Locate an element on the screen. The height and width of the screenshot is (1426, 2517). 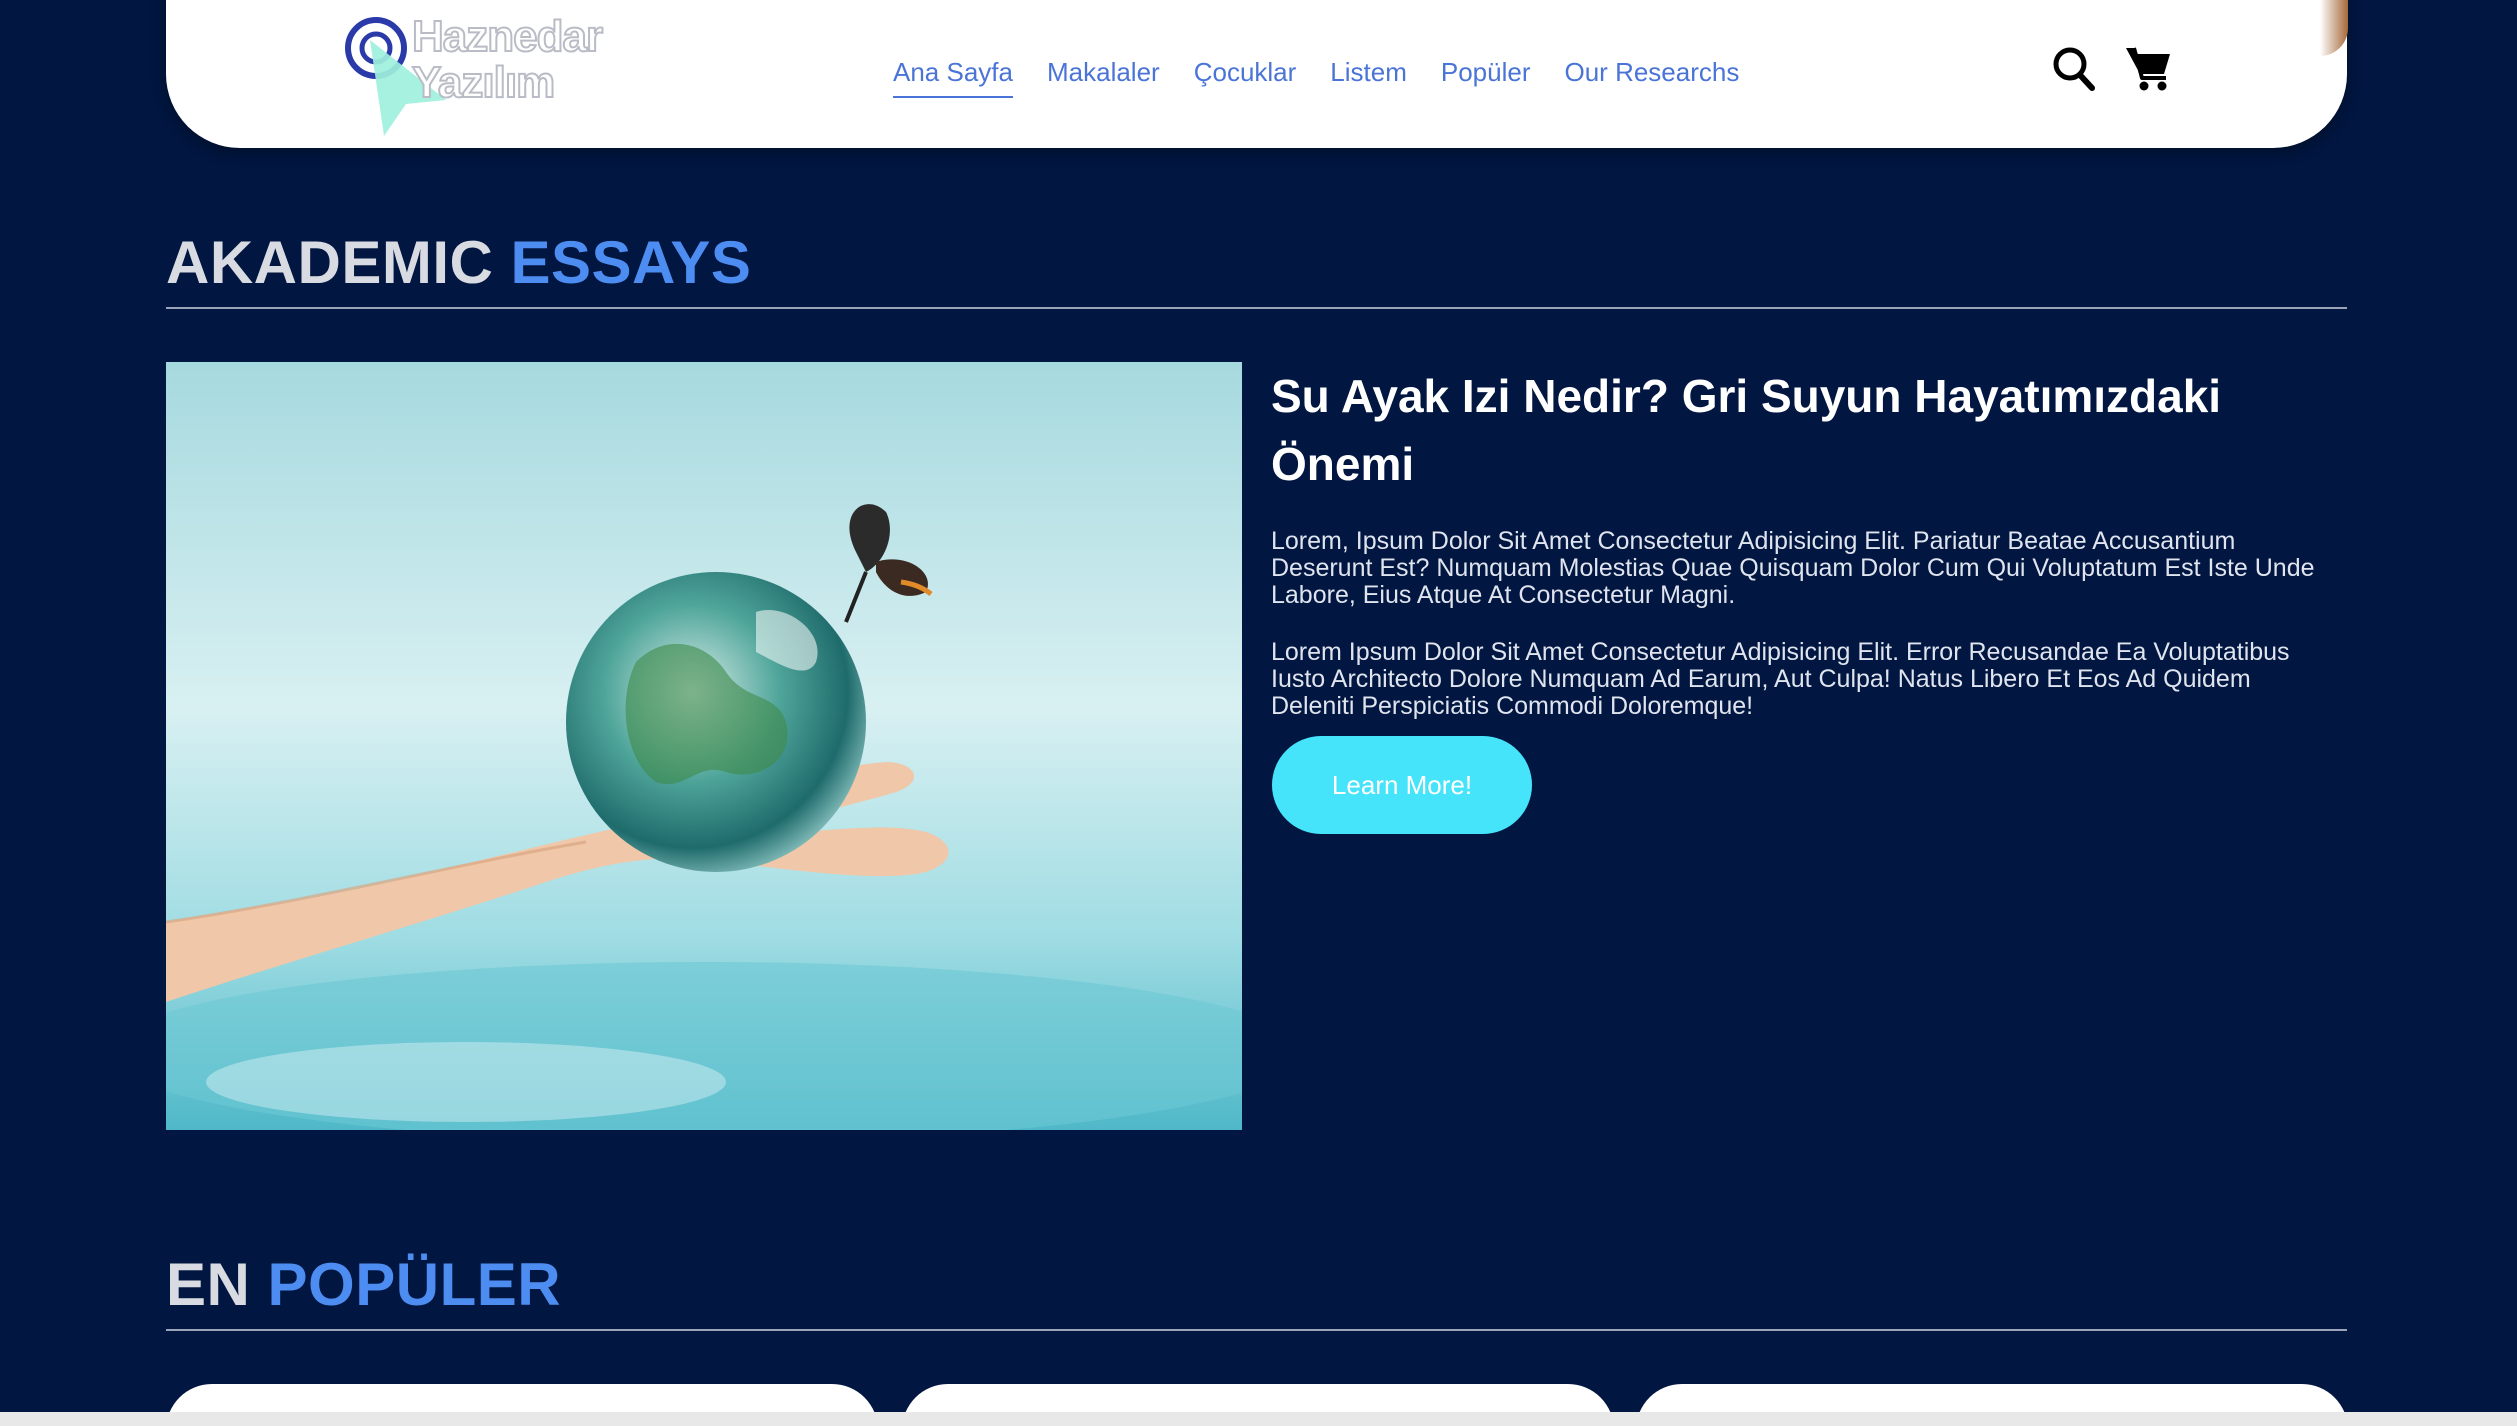
cart-icon is located at coordinates (2148, 69).